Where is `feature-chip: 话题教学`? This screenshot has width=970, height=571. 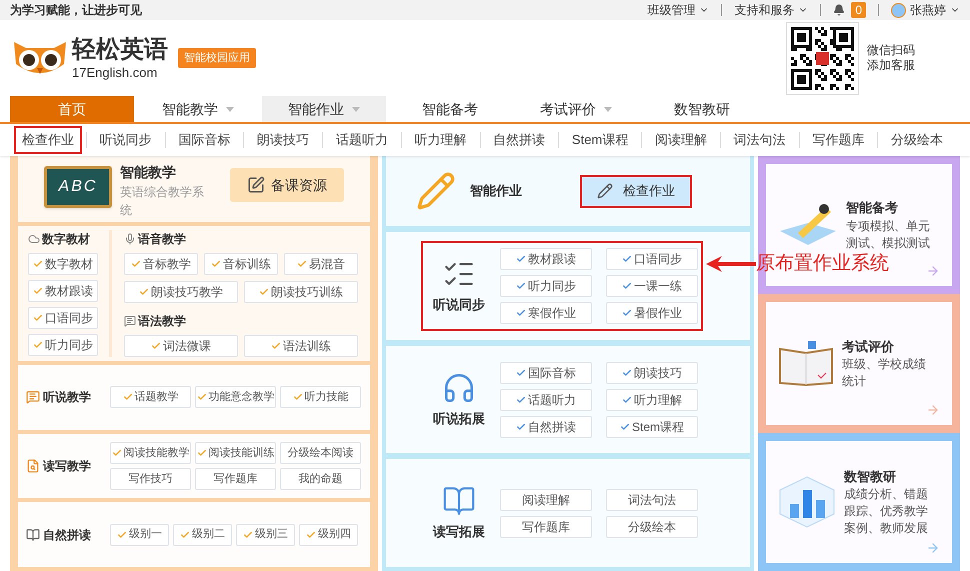 feature-chip: 话题教学 is located at coordinates (150, 397).